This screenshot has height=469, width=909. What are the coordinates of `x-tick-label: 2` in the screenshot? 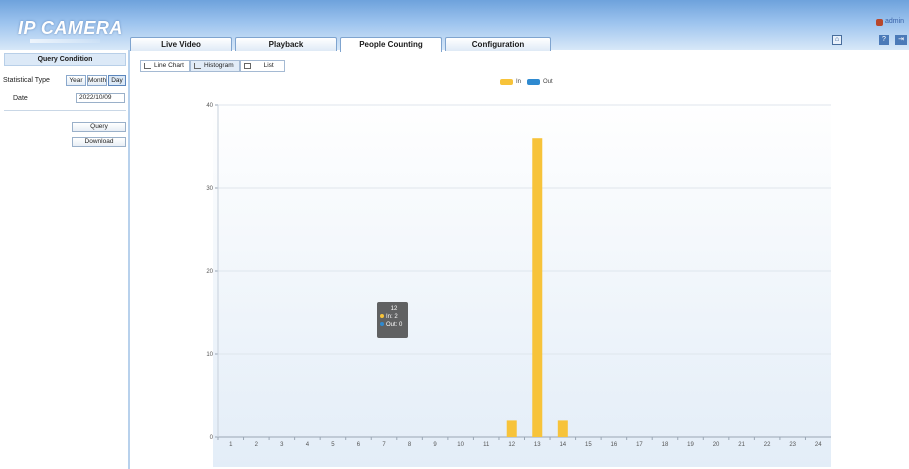 It's located at (257, 445).